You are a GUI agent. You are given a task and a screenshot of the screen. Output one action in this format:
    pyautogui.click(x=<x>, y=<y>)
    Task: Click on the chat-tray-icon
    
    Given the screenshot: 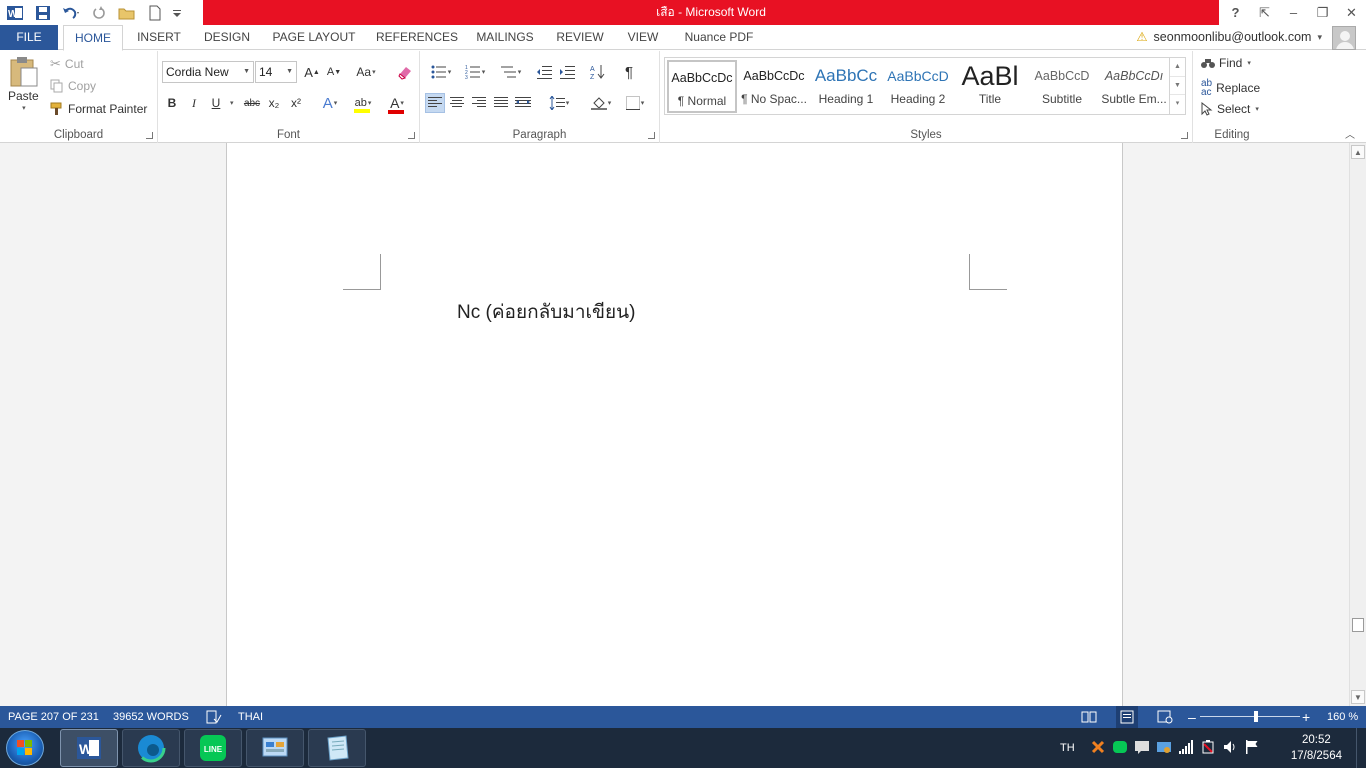 What is the action you would take?
    pyautogui.click(x=1142, y=748)
    